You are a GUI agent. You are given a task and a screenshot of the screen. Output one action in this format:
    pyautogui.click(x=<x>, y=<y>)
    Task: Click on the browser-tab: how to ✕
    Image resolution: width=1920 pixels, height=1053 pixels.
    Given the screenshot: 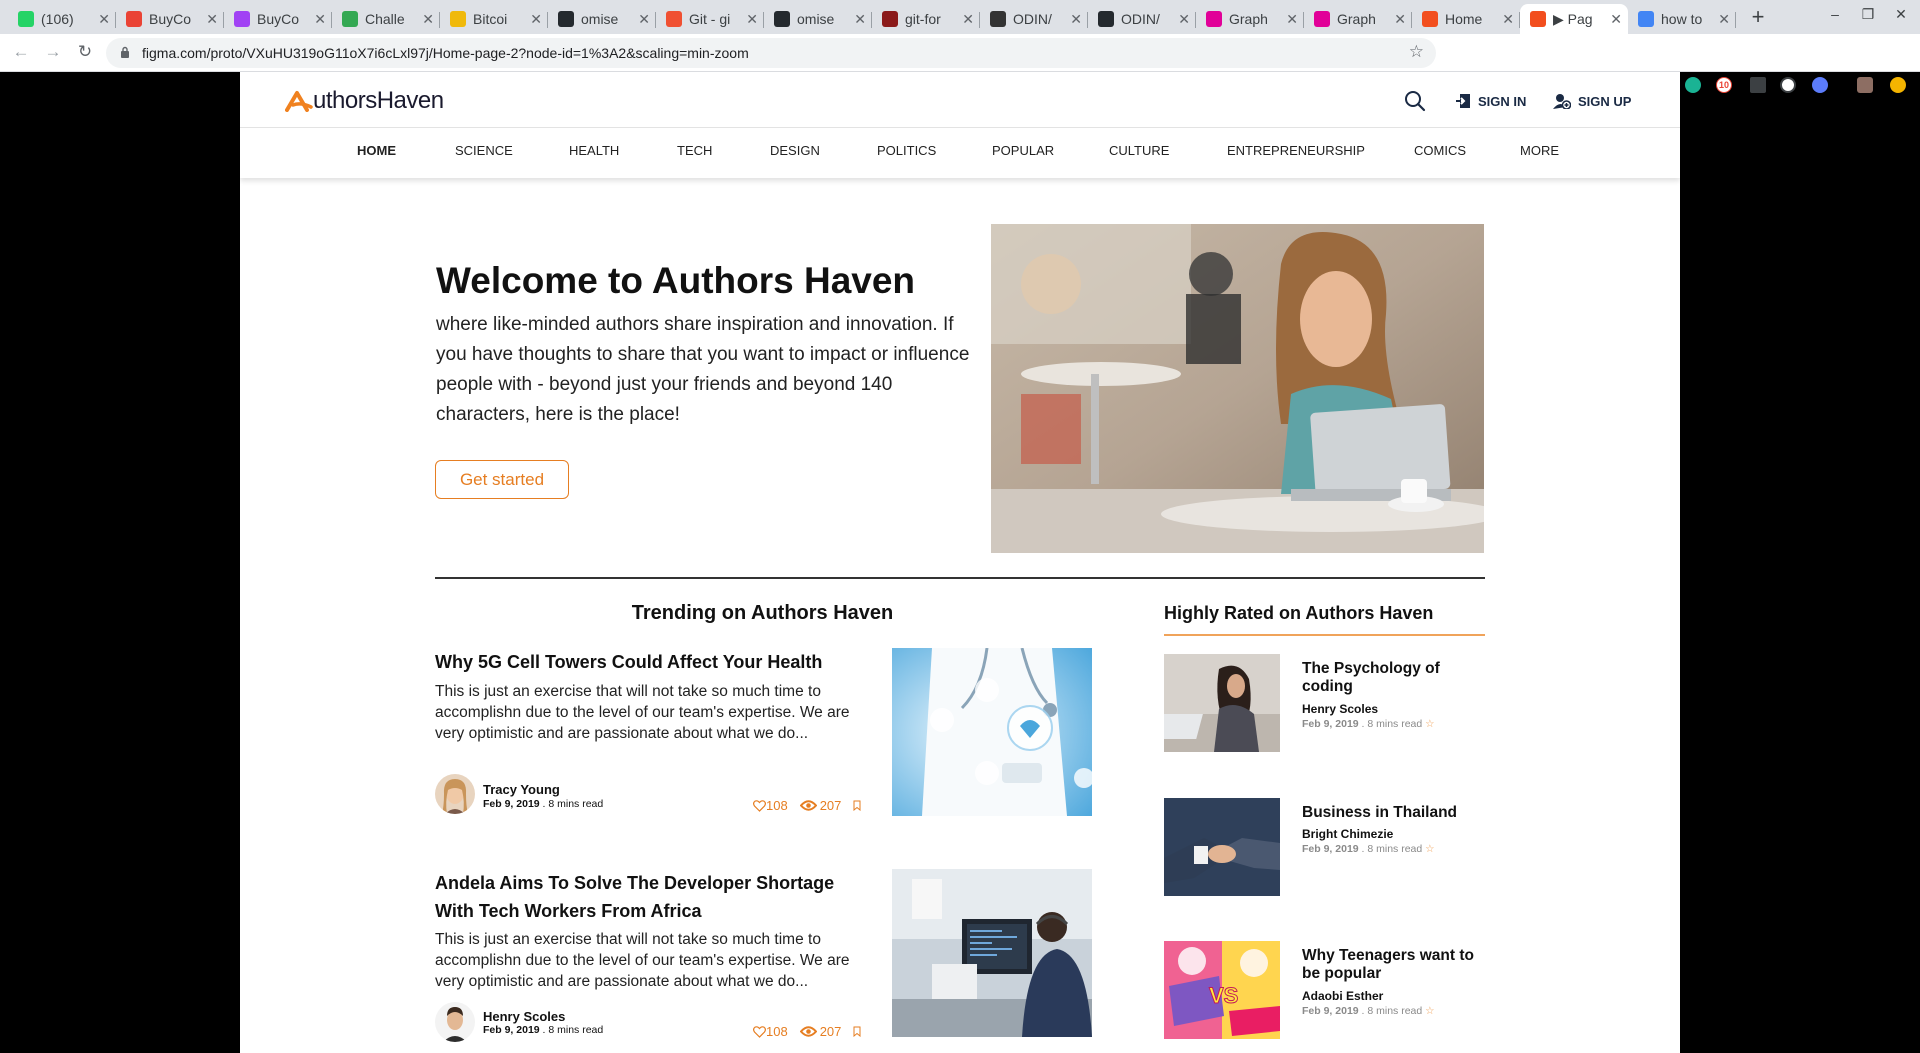 What is the action you would take?
    pyautogui.click(x=1682, y=19)
    